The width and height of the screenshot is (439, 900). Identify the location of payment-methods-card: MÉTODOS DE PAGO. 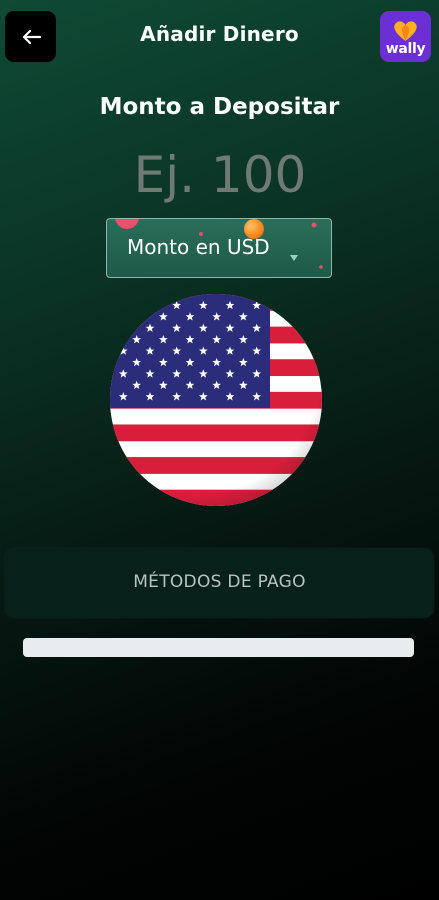
(219, 583).